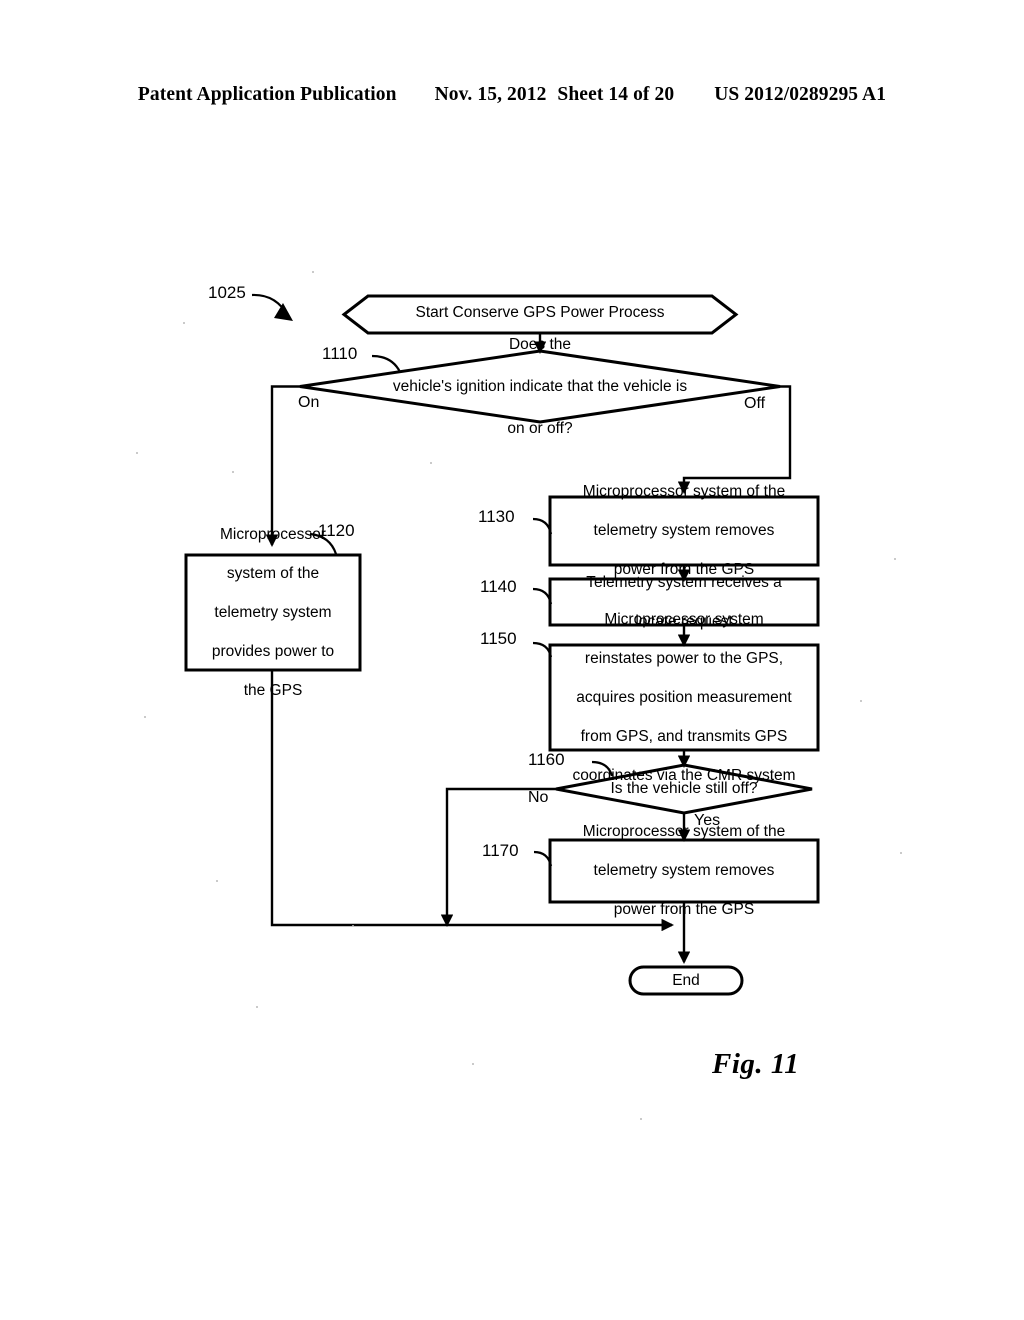 The image size is (1024, 1320). What do you see at coordinates (542, 596) in the screenshot?
I see `ref-1140-leader` at bounding box center [542, 596].